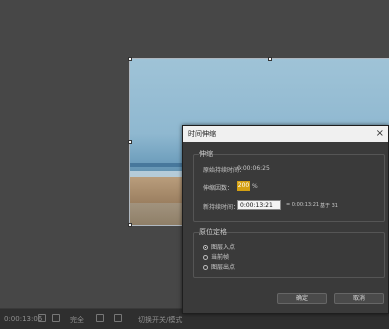  Describe the element at coordinates (285, 134) in the screenshot. I see `dialog-titlebar: 时间伸缩 ×` at that location.